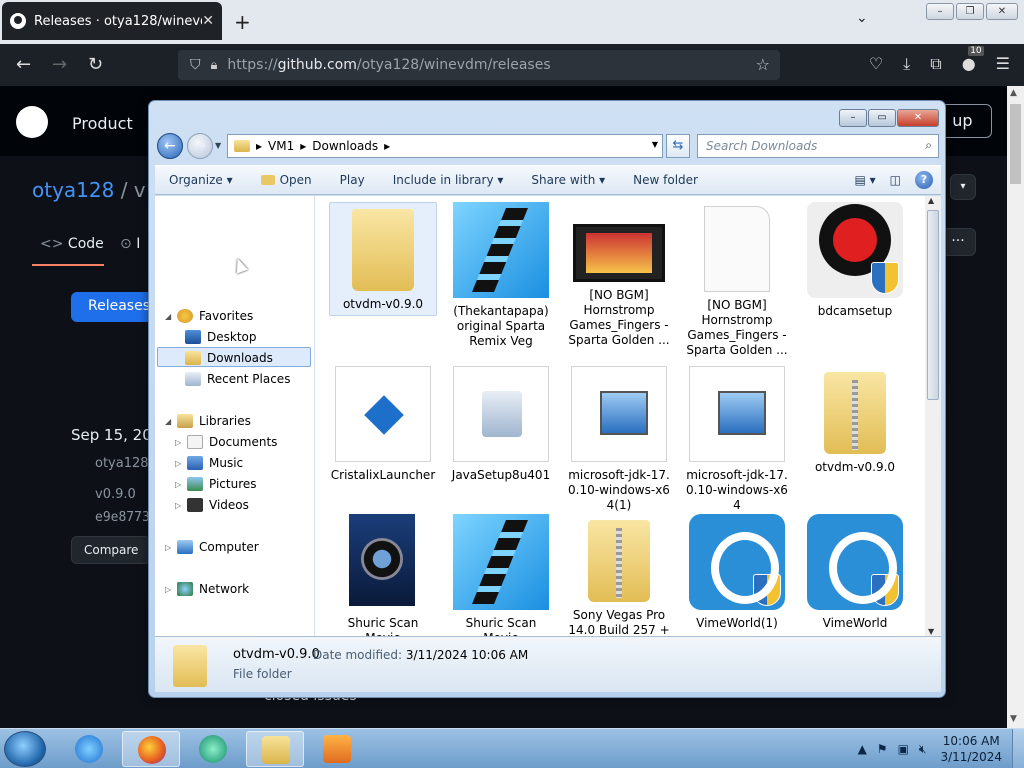 The image size is (1024, 768). What do you see at coordinates (214, 65) in the screenshot?
I see `lock-icon: 🔒︎` at bounding box center [214, 65].